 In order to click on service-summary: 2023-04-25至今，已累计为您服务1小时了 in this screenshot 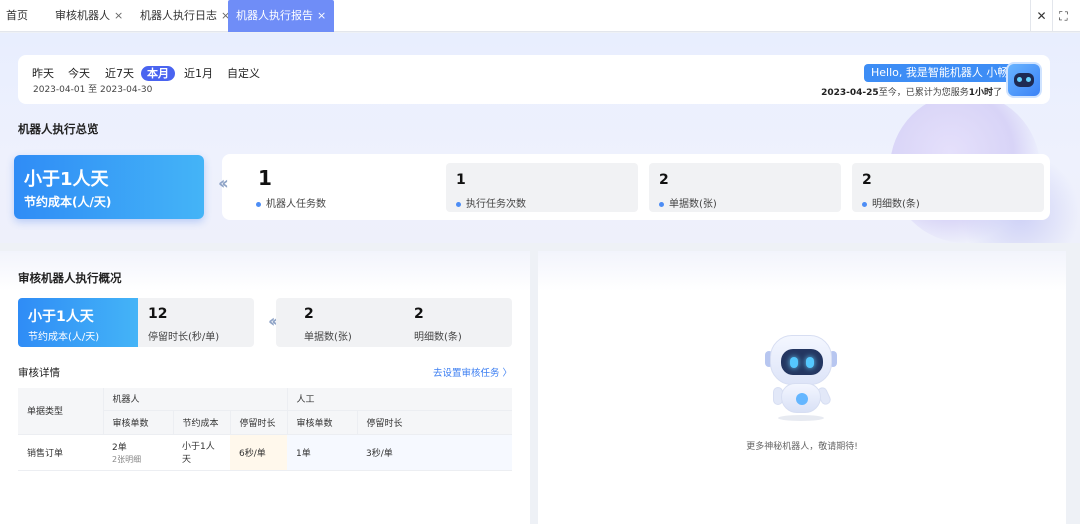, I will do `click(911, 93)`.